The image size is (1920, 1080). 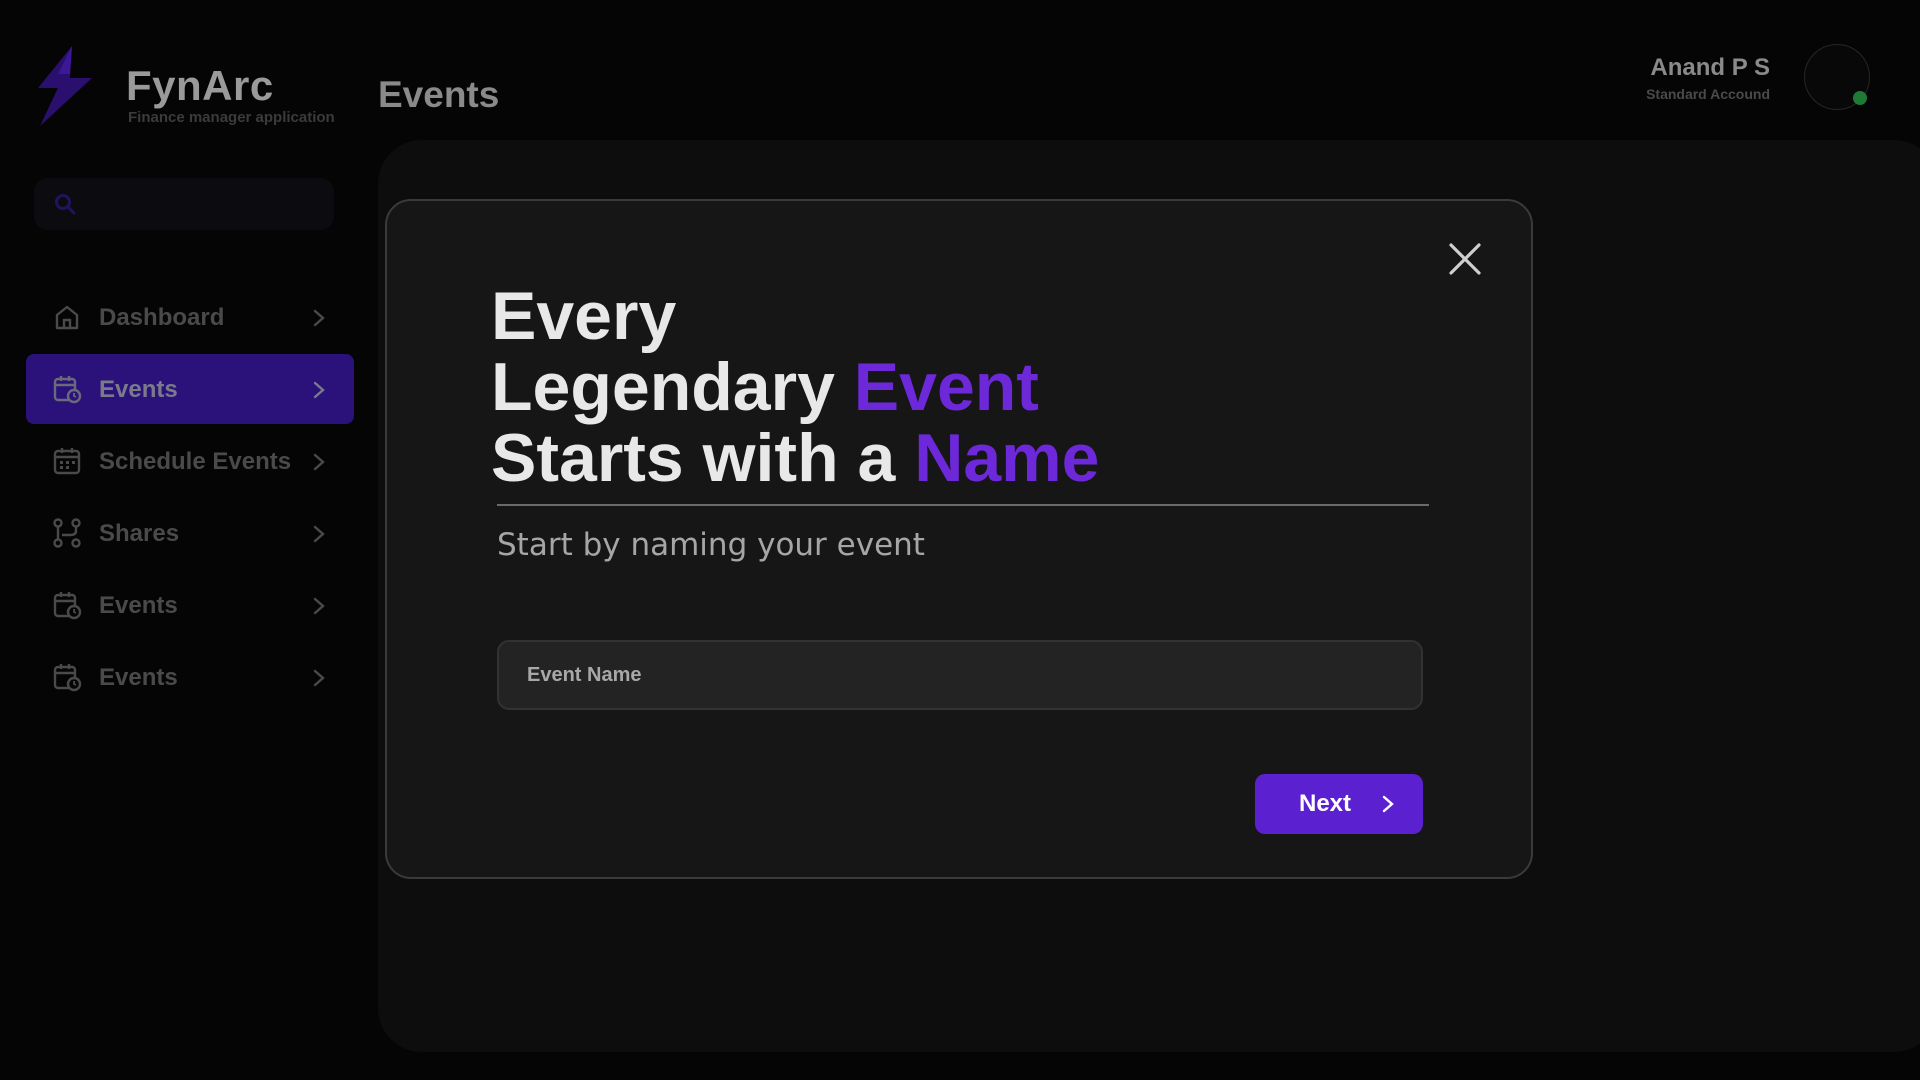 What do you see at coordinates (195, 461) in the screenshot?
I see `sidebar-item-label: Schedule Events` at bounding box center [195, 461].